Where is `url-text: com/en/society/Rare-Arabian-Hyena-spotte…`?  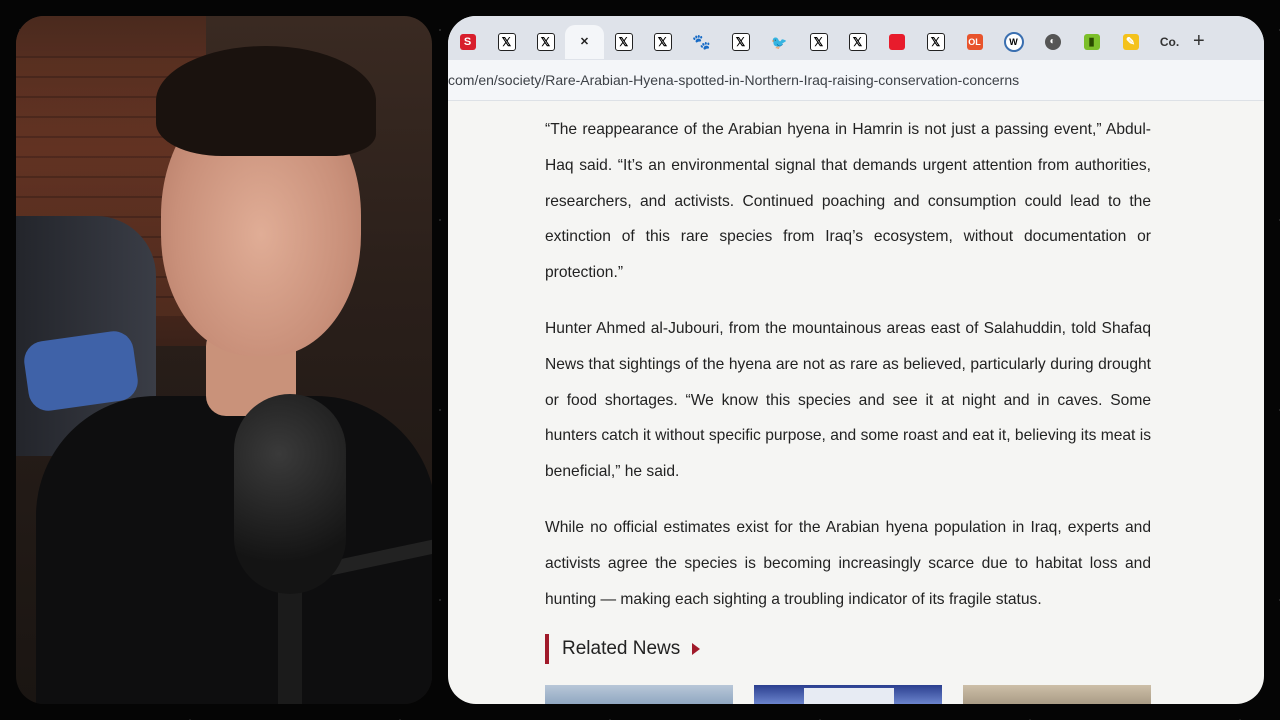
url-text: com/en/society/Rare-Arabian-Hyena-spotte… is located at coordinates (733, 80).